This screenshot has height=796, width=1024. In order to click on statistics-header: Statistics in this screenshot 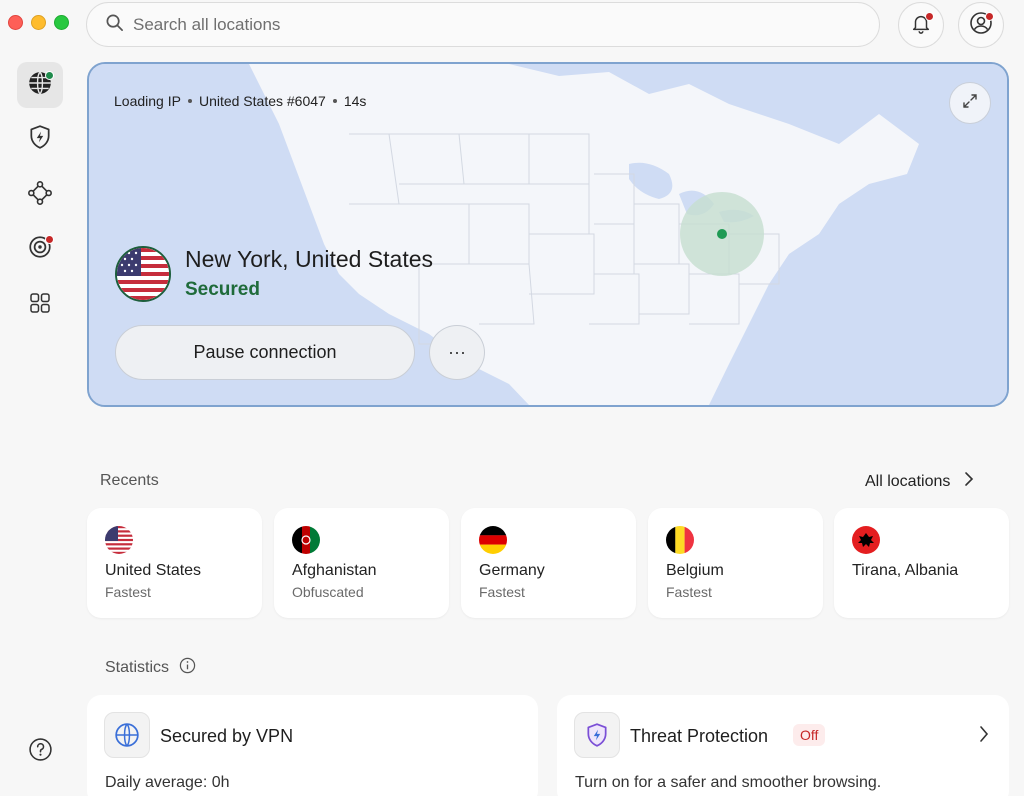, I will do `click(150, 668)`.